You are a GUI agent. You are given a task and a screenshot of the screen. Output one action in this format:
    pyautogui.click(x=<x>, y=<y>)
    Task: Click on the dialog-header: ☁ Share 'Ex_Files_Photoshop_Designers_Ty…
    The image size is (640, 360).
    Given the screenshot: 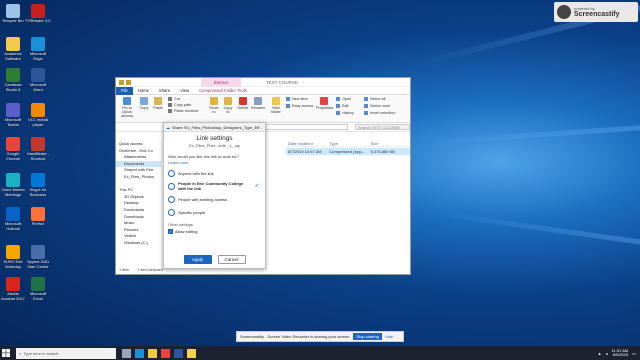 What is the action you would take?
    pyautogui.click(x=214, y=127)
    